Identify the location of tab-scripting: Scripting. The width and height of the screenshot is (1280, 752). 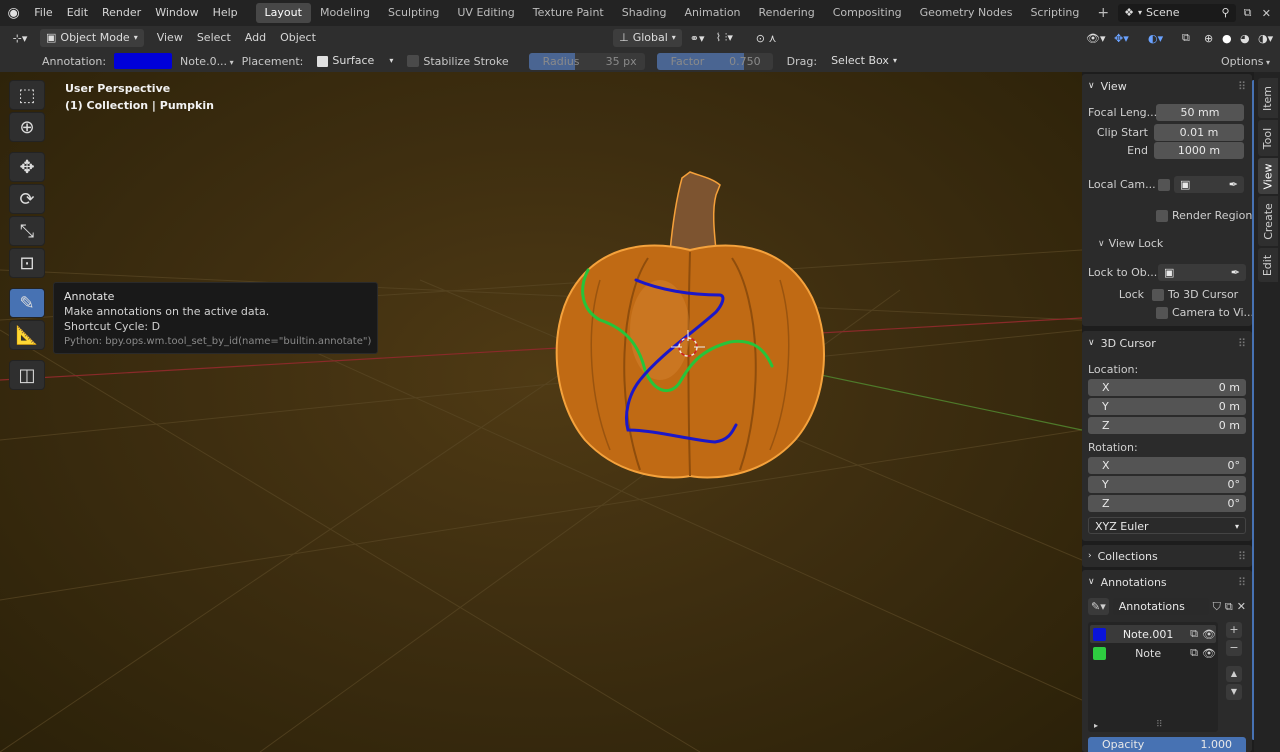
(1054, 13).